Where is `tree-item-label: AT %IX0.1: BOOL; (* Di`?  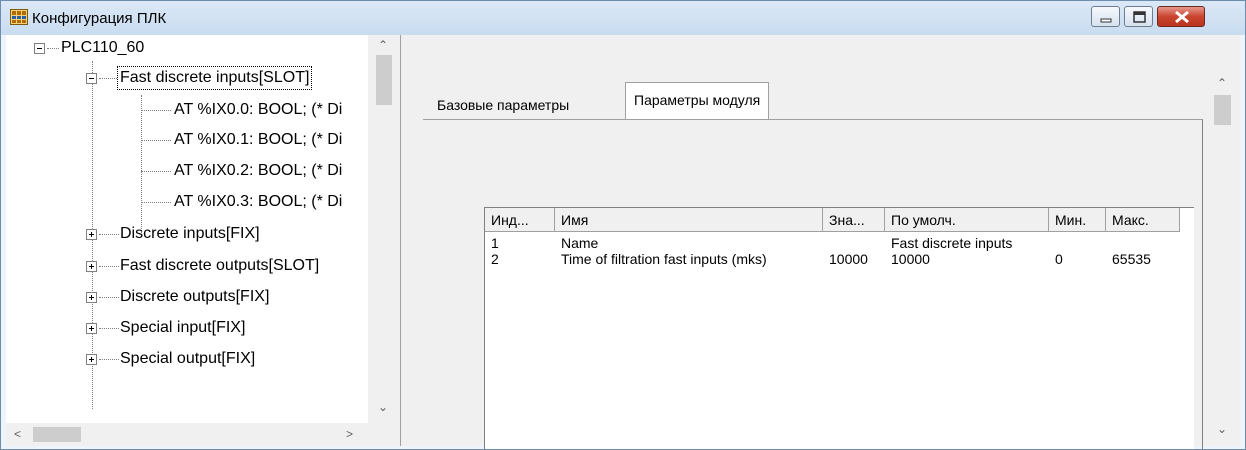
tree-item-label: AT %IX0.1: BOOL; (* Di is located at coordinates (258, 139).